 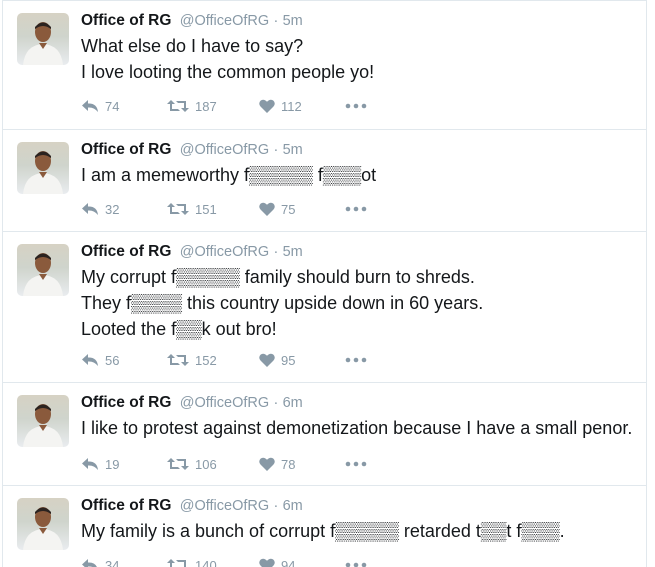 I want to click on reply-button: 32, so click(x=124, y=209).